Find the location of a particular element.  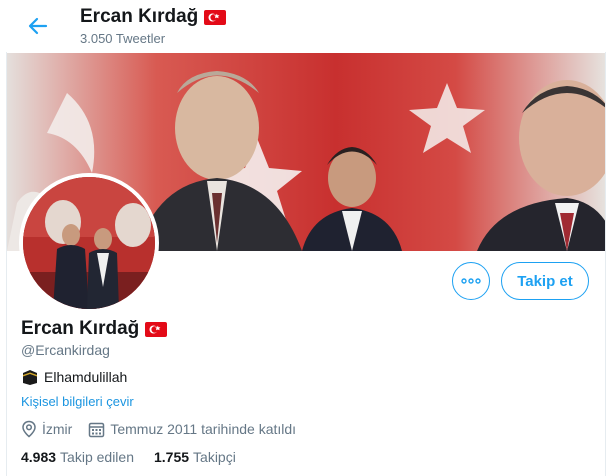

header-title: Ercan Kırdağ is located at coordinates (153, 17).